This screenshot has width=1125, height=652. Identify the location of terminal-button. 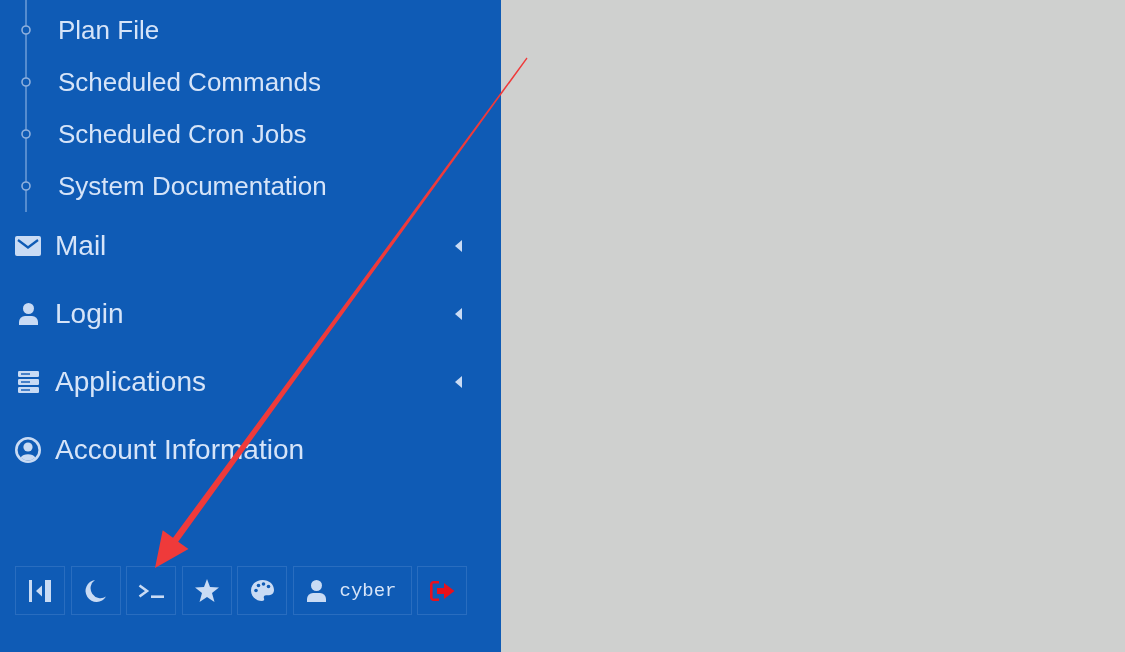
(151, 590).